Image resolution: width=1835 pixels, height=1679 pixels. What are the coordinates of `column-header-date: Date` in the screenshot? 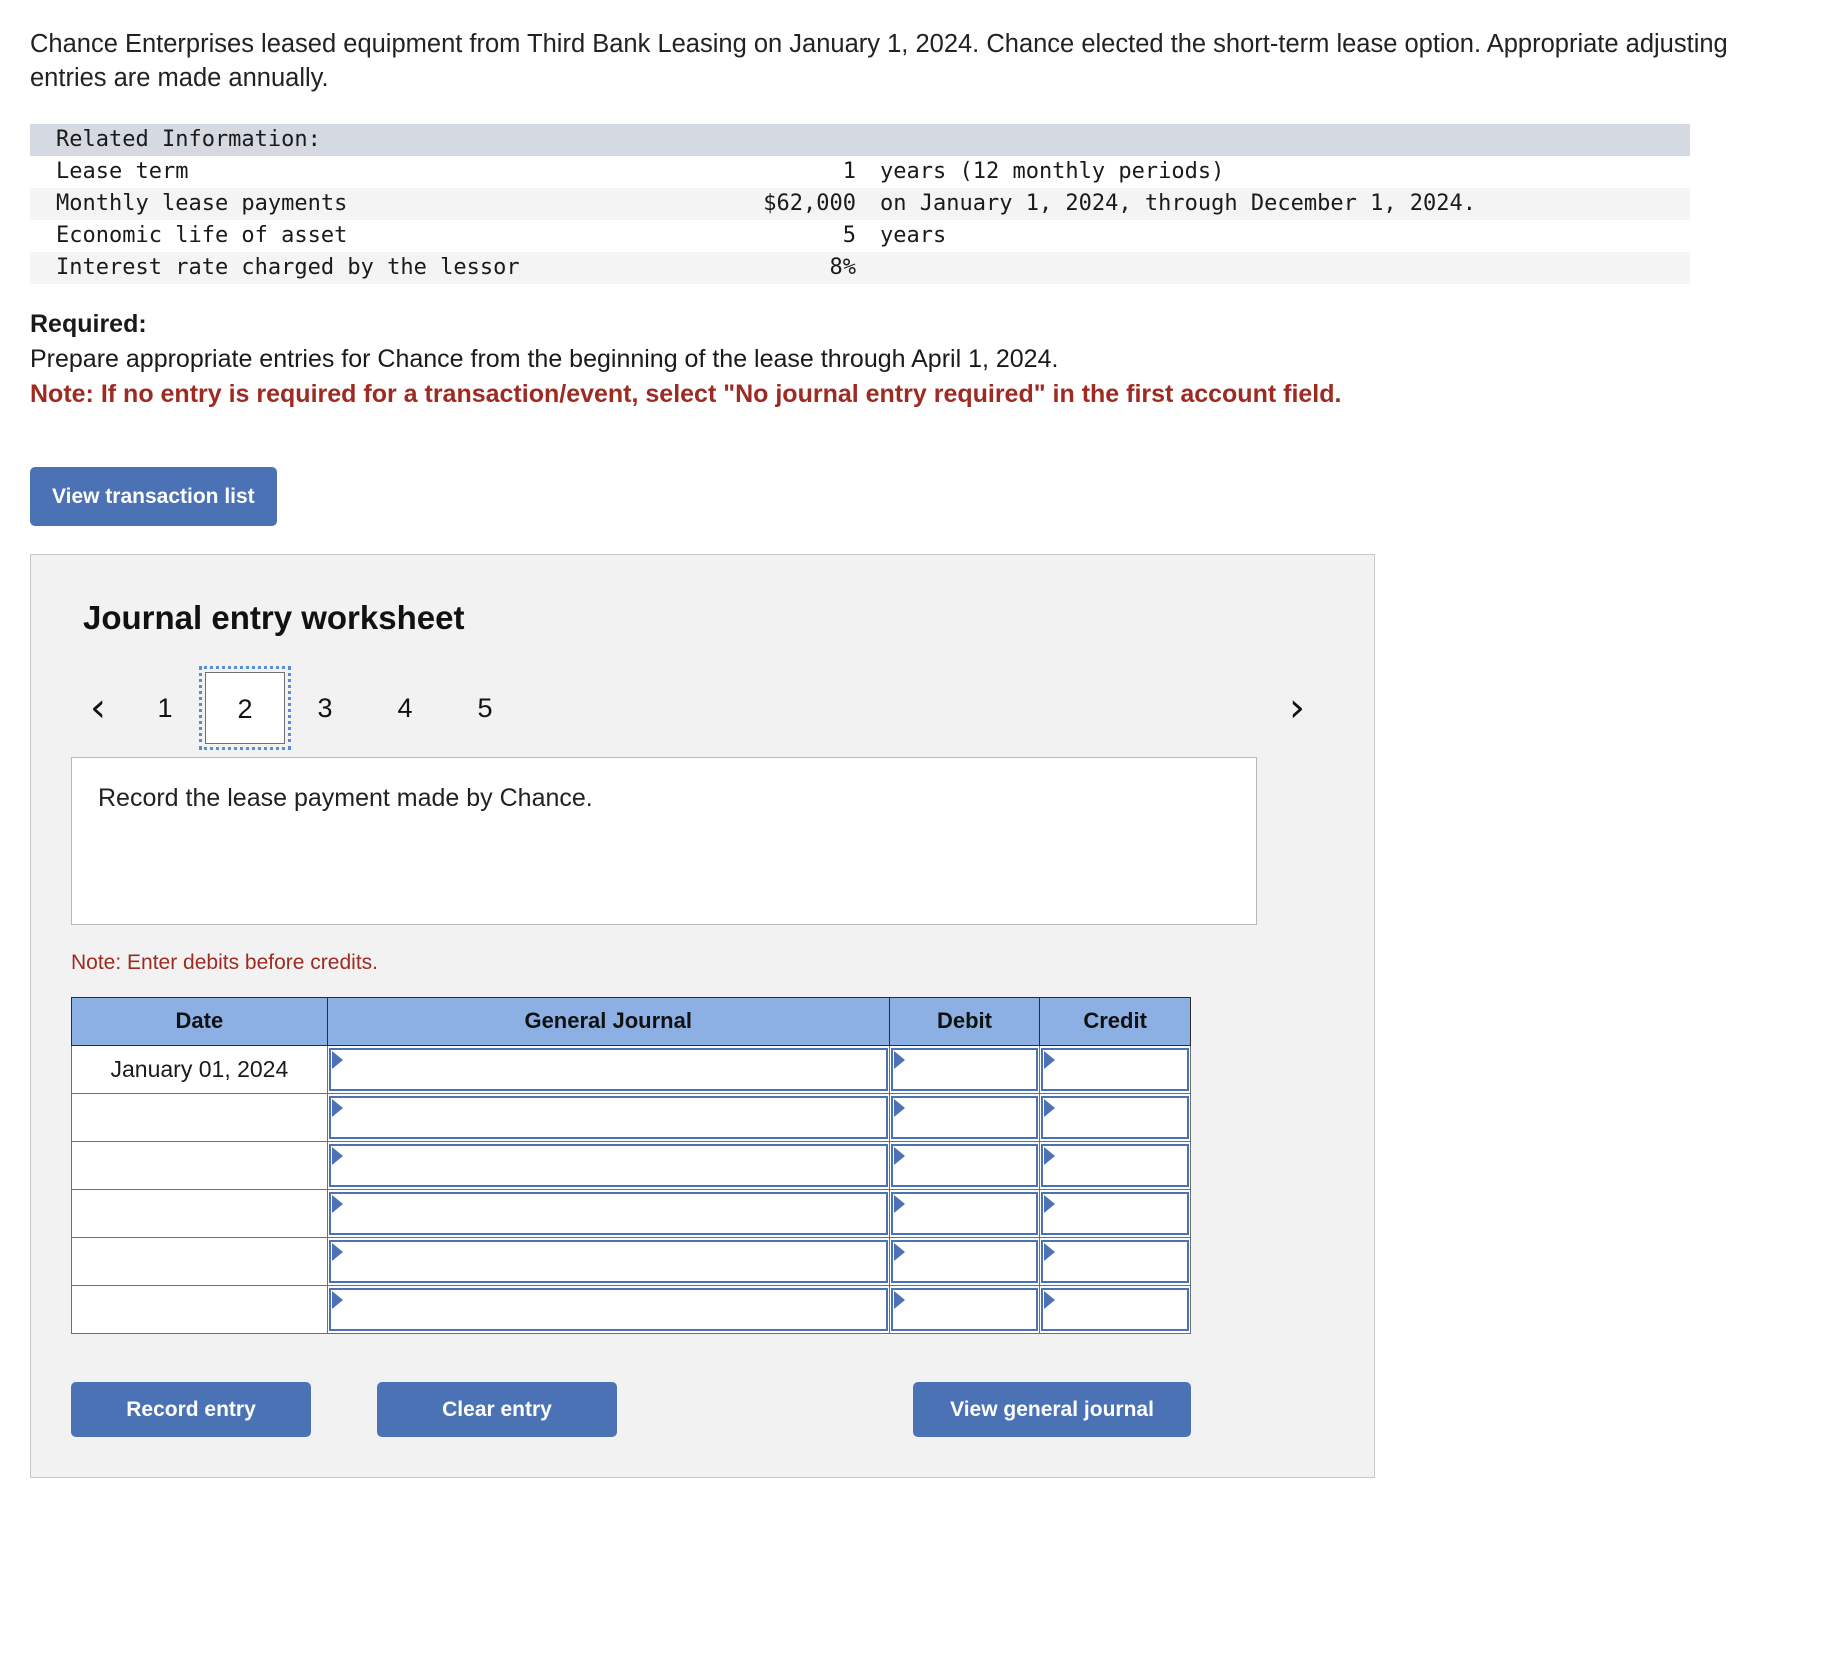 It's located at (199, 1021).